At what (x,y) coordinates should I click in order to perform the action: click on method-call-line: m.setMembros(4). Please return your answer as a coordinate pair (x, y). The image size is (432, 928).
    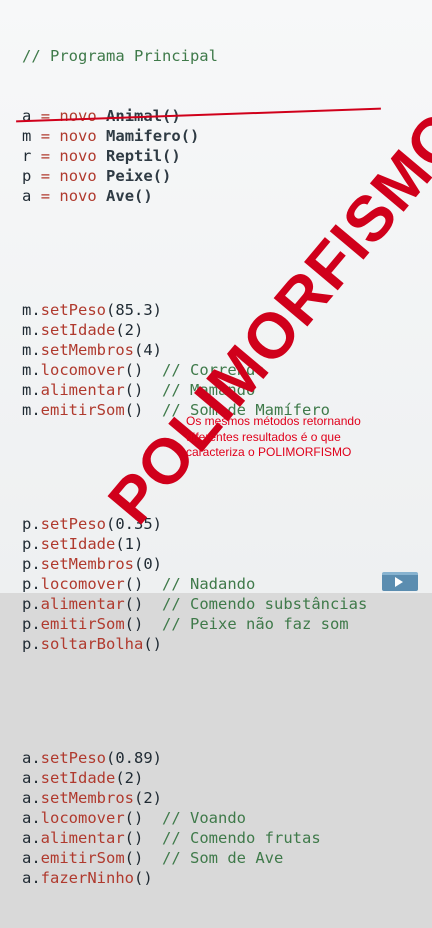
    Looking at the image, I should click on (194, 350).